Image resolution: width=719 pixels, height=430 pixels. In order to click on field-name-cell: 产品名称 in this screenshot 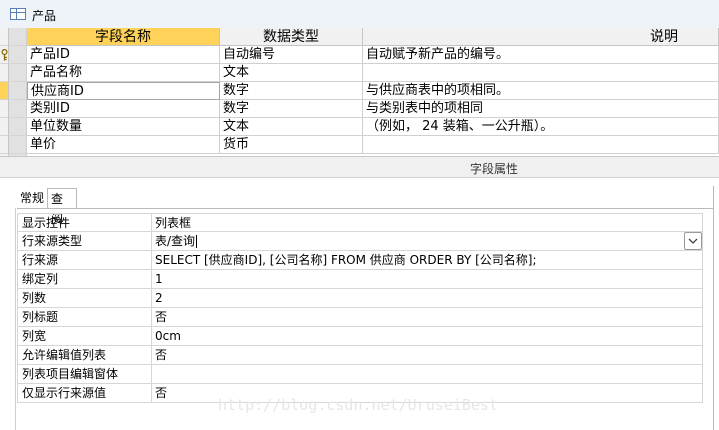, I will do `click(123, 73)`.